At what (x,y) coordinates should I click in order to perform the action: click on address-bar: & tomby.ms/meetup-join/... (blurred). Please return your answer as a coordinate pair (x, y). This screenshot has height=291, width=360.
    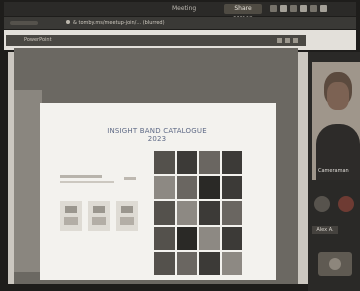
    Looking at the image, I should click on (180, 23).